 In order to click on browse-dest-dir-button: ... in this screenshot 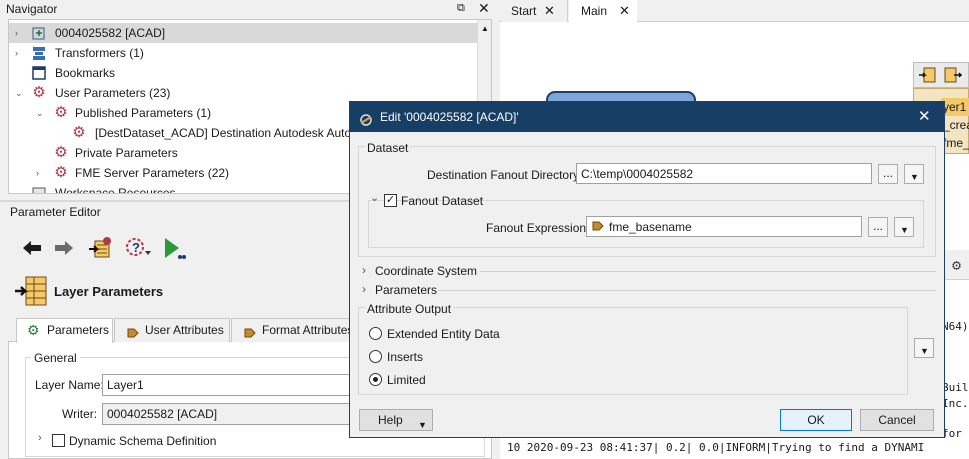, I will do `click(888, 174)`.